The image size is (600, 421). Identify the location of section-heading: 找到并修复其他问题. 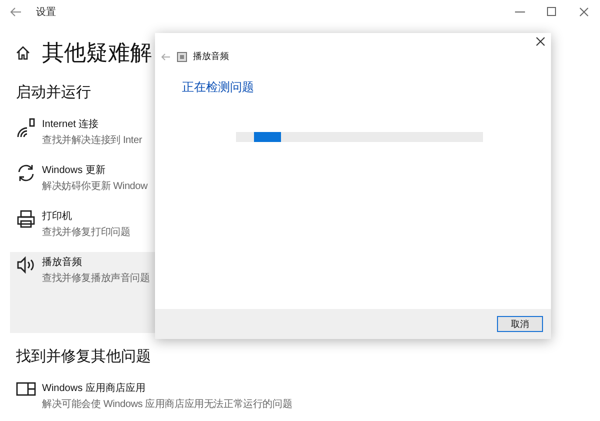
(83, 356).